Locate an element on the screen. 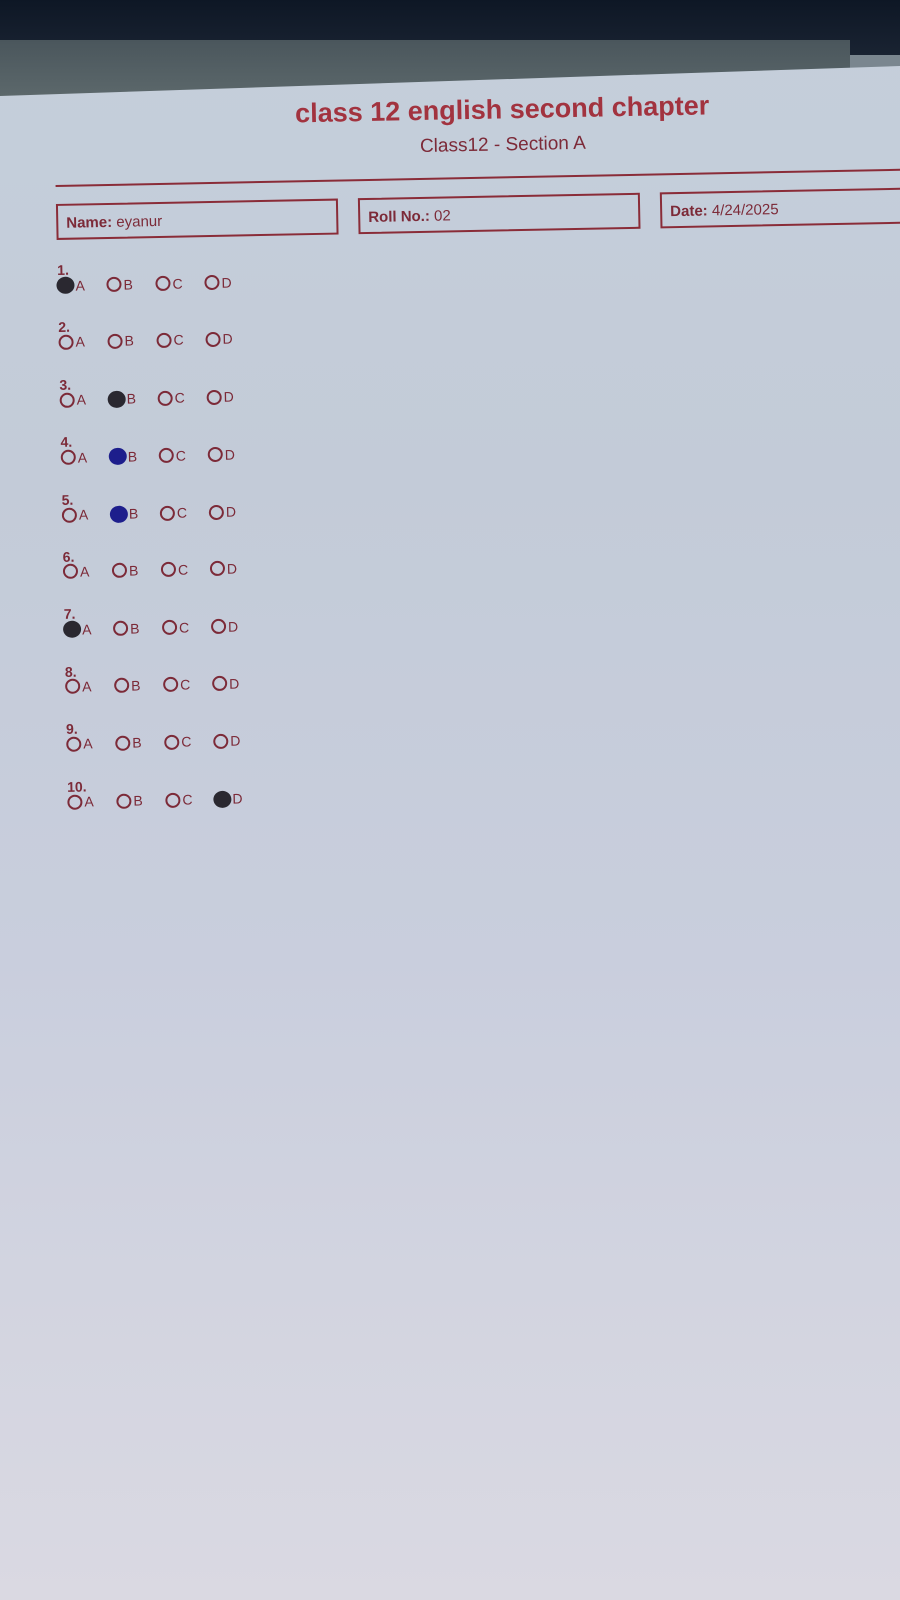  question-row: 8. A B C D is located at coordinates (152, 692).